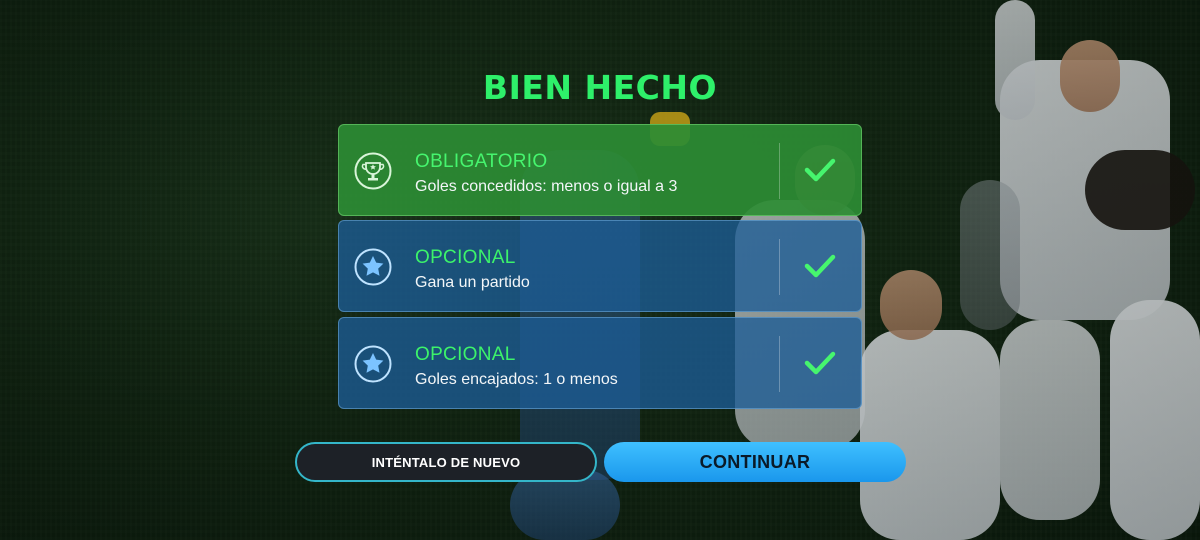 The image size is (1200, 540). What do you see at coordinates (373, 171) in the screenshot?
I see `trophy-icon` at bounding box center [373, 171].